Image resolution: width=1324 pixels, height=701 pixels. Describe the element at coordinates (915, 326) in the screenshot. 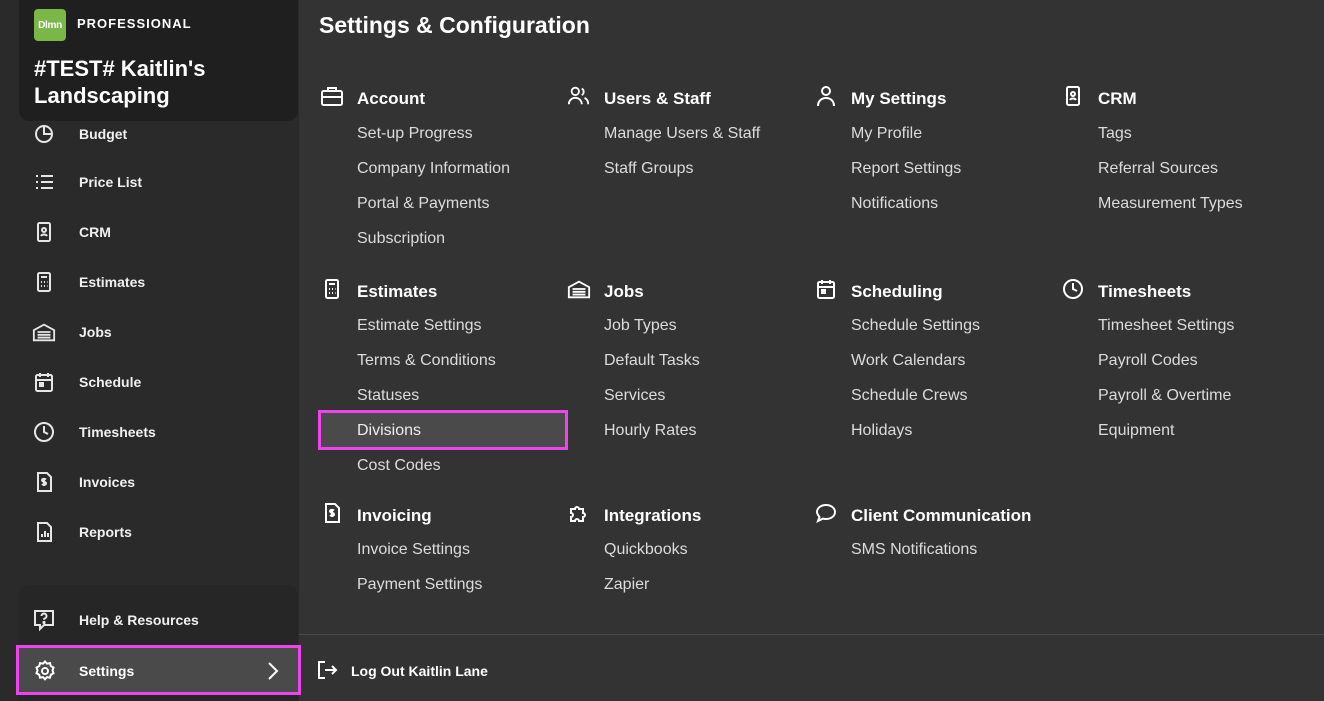

I see `link-schedule-settings: Schedule Settings` at that location.